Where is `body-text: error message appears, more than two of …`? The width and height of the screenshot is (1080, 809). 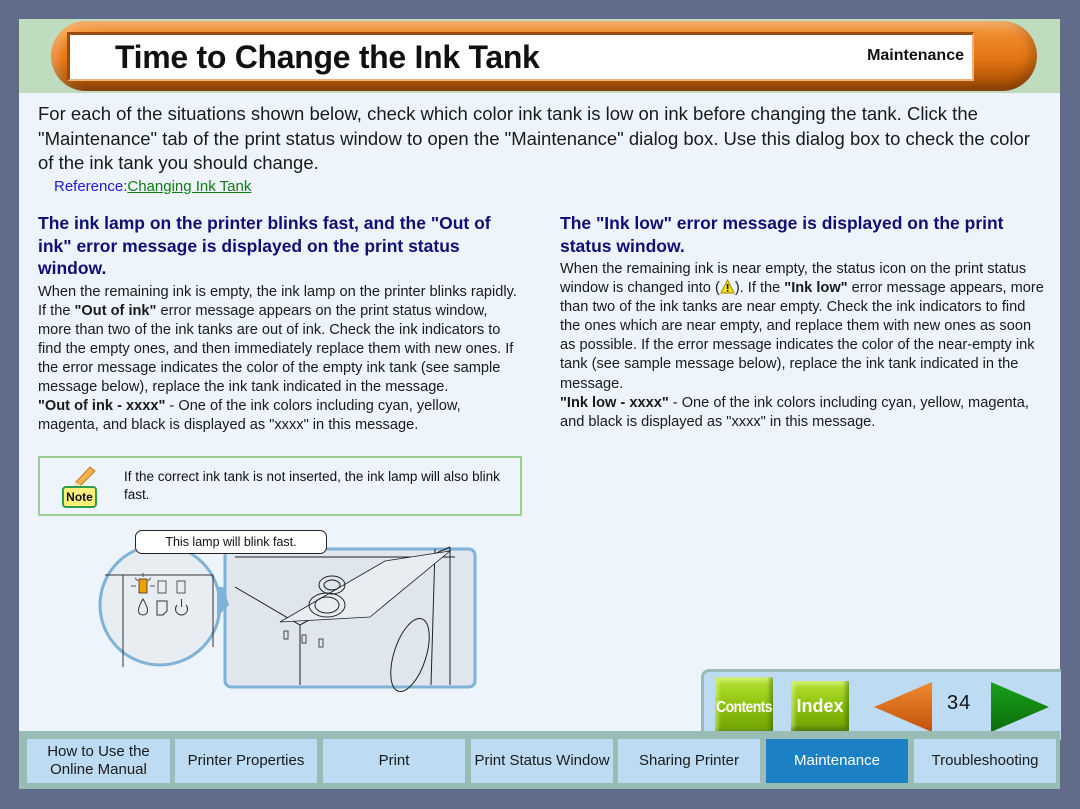 body-text: error message appears, more than two of … is located at coordinates (802, 336).